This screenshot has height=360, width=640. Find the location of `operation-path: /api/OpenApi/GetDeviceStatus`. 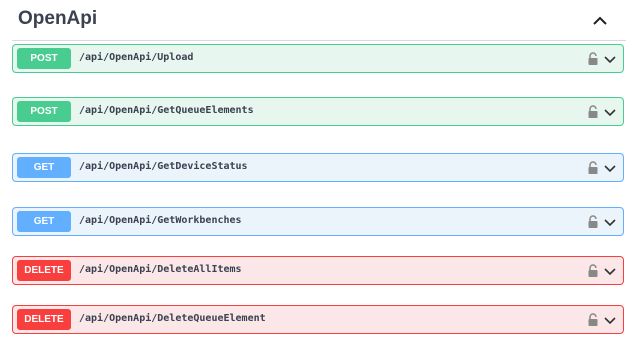

operation-path: /api/OpenApi/GetDeviceStatus is located at coordinates (163, 166).